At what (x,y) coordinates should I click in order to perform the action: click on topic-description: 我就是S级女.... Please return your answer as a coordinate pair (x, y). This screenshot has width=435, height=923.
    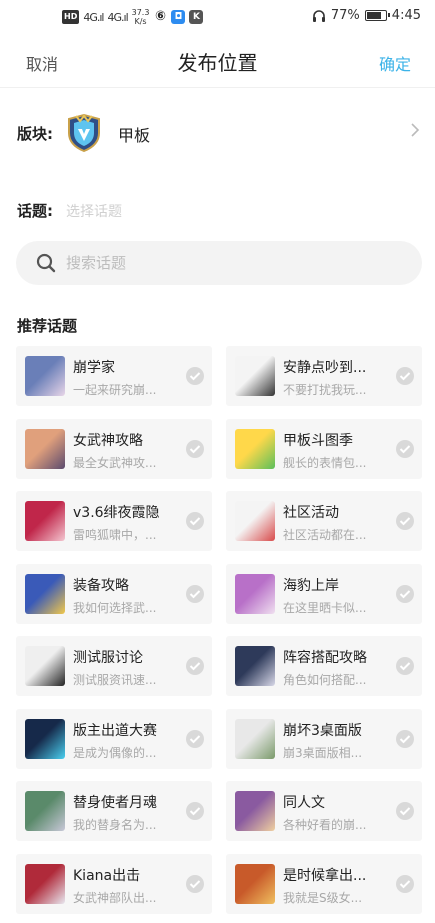
    Looking at the image, I should click on (323, 897).